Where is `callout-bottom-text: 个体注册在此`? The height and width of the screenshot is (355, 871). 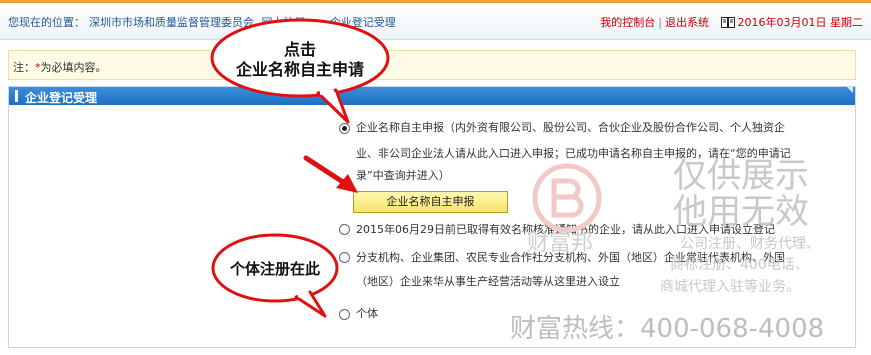
callout-bottom-text: 个体注册在此 is located at coordinates (274, 269).